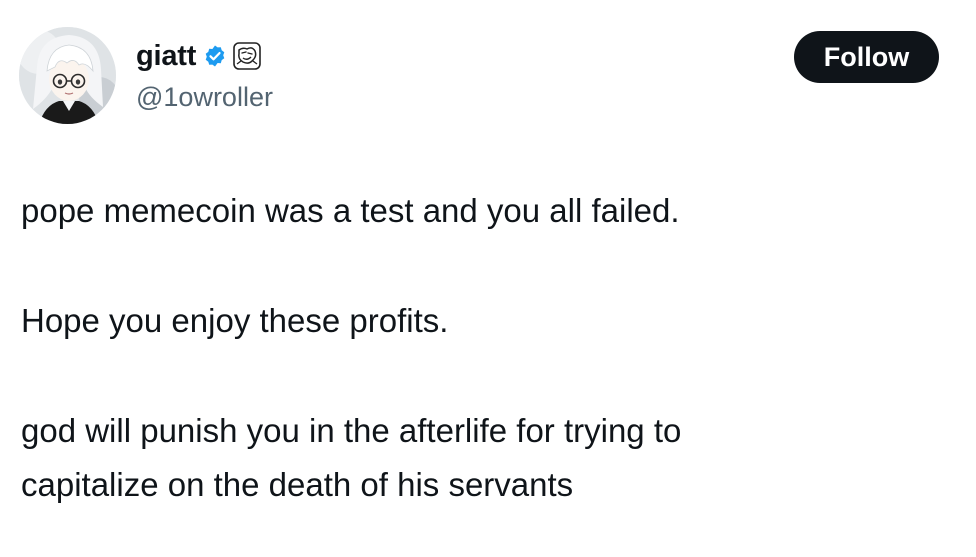 This screenshot has height=557, width=976. I want to click on verified-badge-icon, so click(215, 56).